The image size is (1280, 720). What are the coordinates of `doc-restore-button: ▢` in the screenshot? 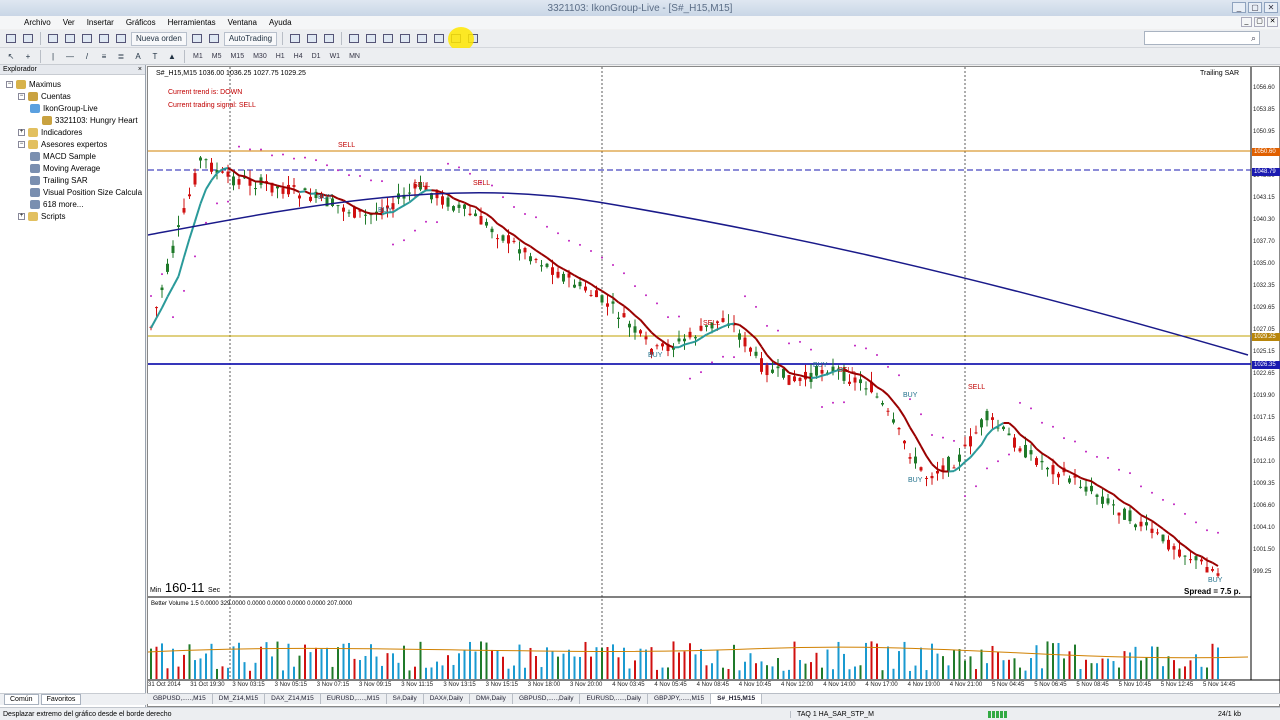 It's located at (1259, 22).